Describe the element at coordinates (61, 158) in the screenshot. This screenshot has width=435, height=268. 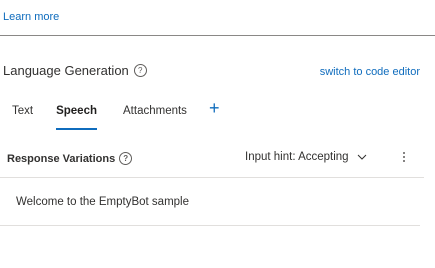
I see `response-variations-label: Response Variations` at that location.